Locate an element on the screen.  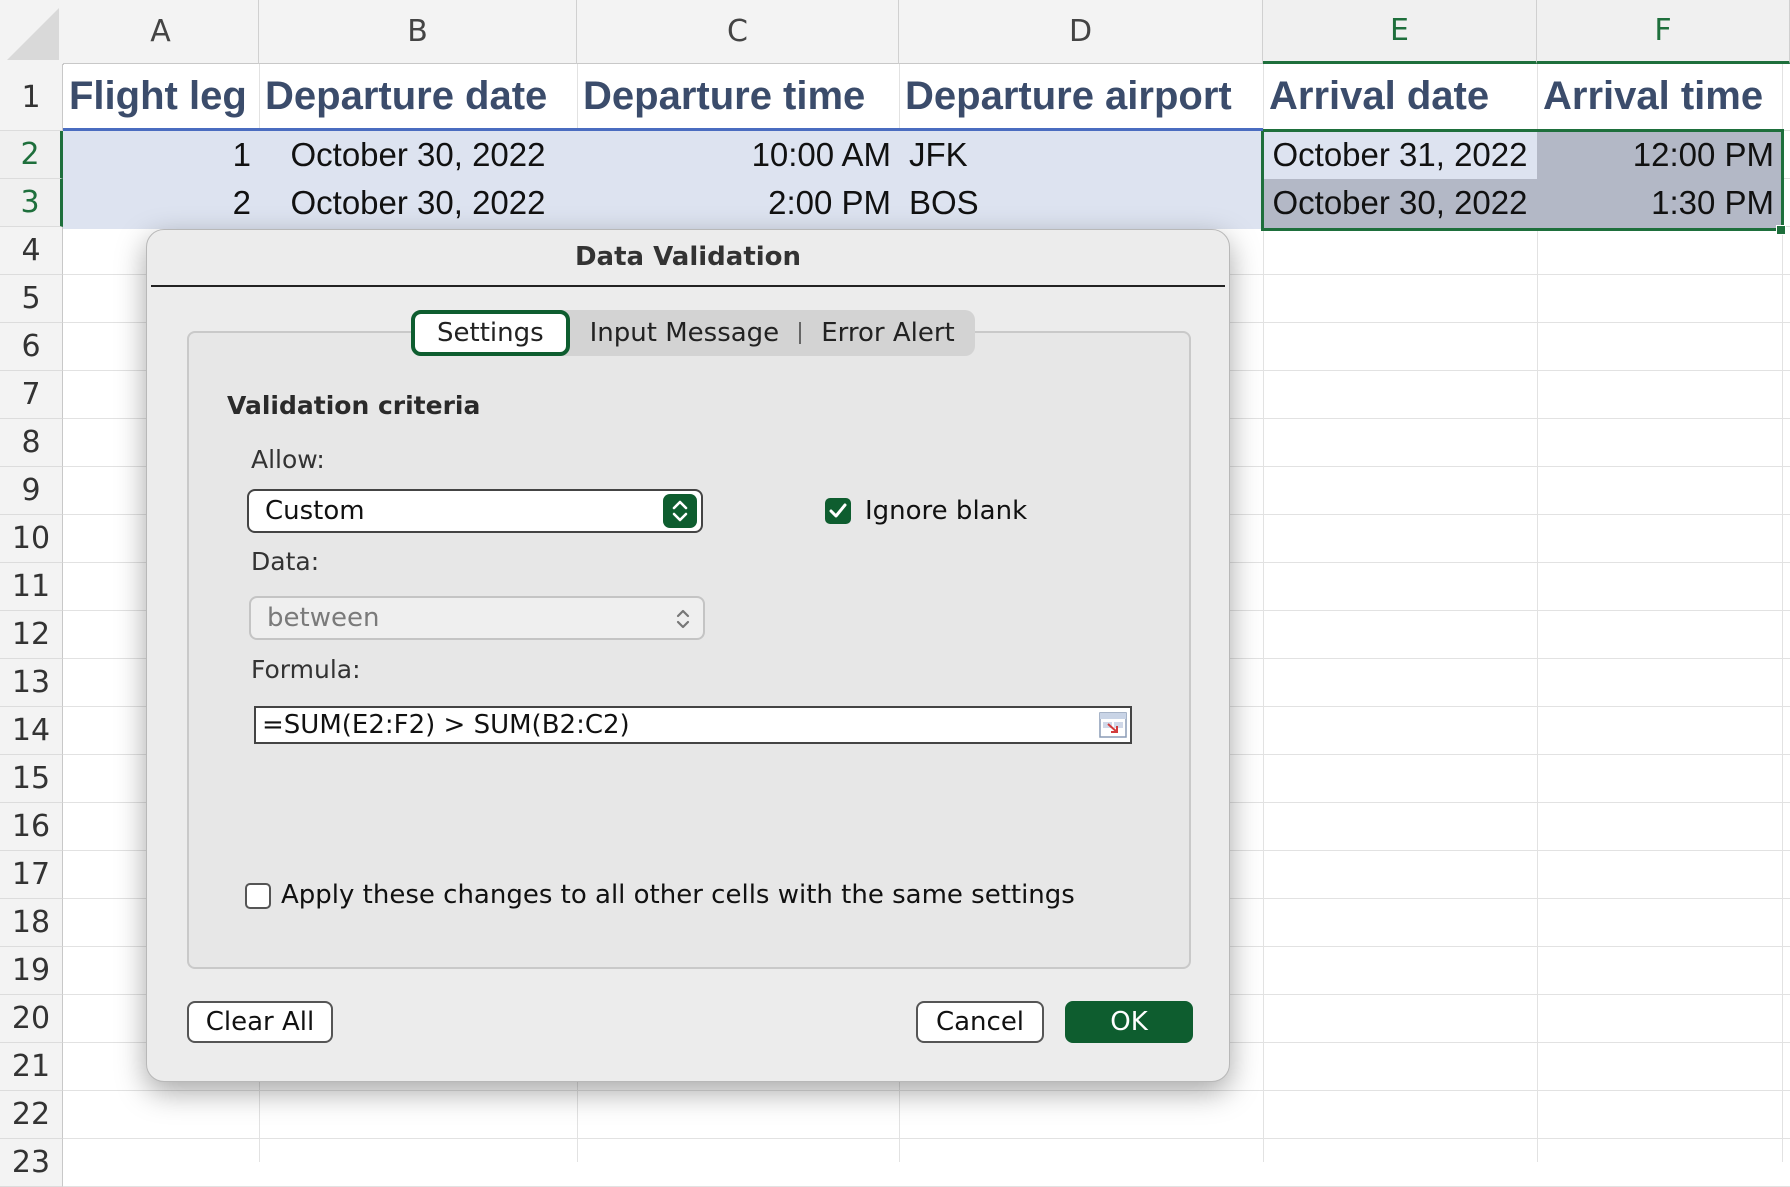
column-header-f: F is located at coordinates (1663, 32).